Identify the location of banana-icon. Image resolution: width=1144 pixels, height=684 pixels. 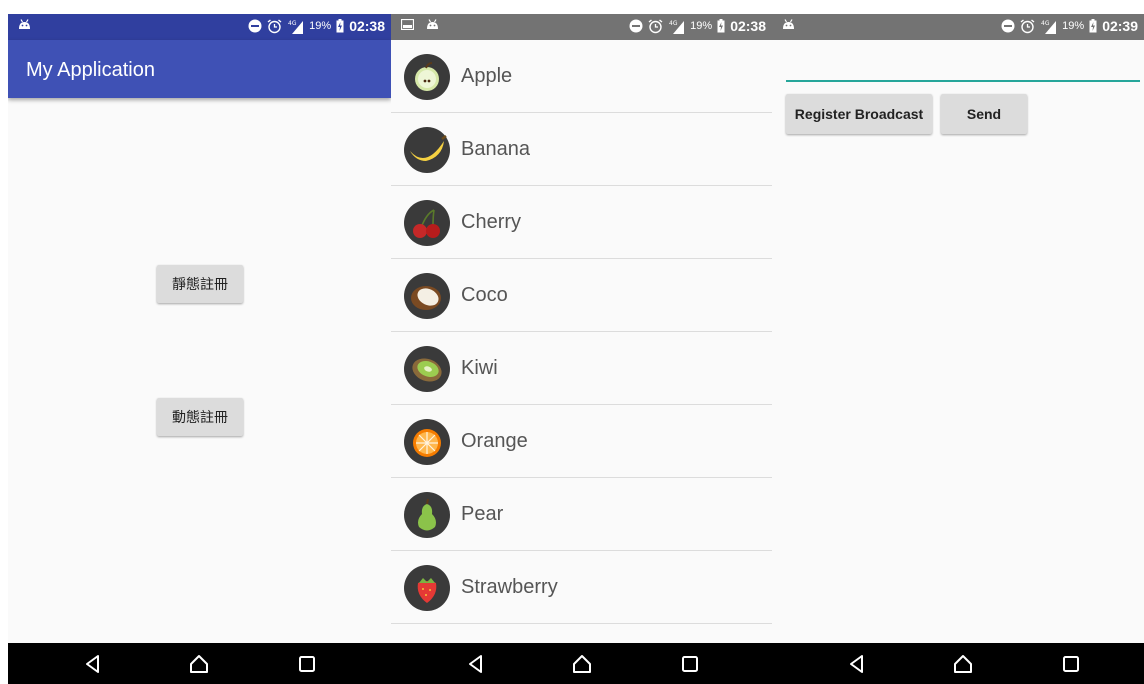
(427, 150).